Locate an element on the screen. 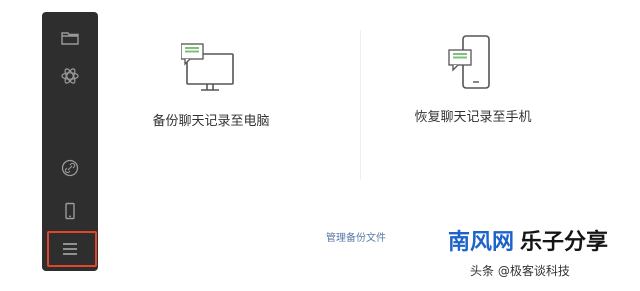  link-icon is located at coordinates (70, 168).